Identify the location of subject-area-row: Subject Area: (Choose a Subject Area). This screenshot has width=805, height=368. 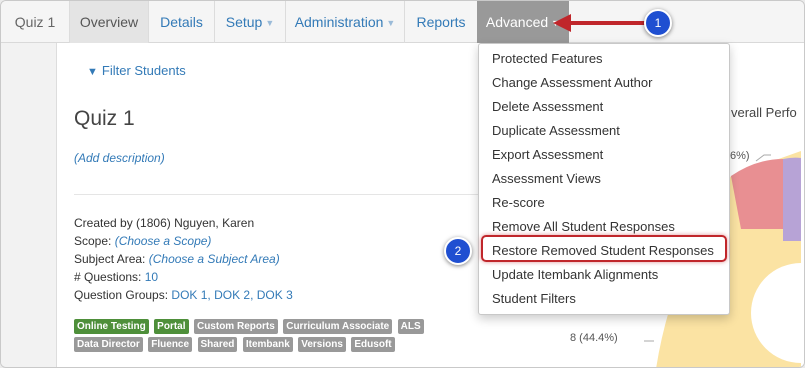
(177, 259).